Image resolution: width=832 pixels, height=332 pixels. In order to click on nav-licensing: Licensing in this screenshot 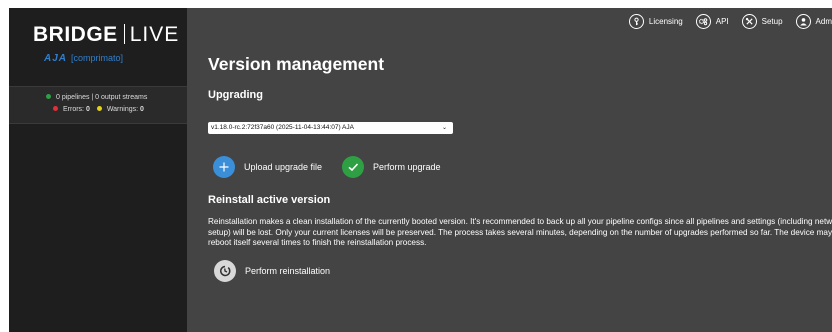, I will do `click(655, 21)`.